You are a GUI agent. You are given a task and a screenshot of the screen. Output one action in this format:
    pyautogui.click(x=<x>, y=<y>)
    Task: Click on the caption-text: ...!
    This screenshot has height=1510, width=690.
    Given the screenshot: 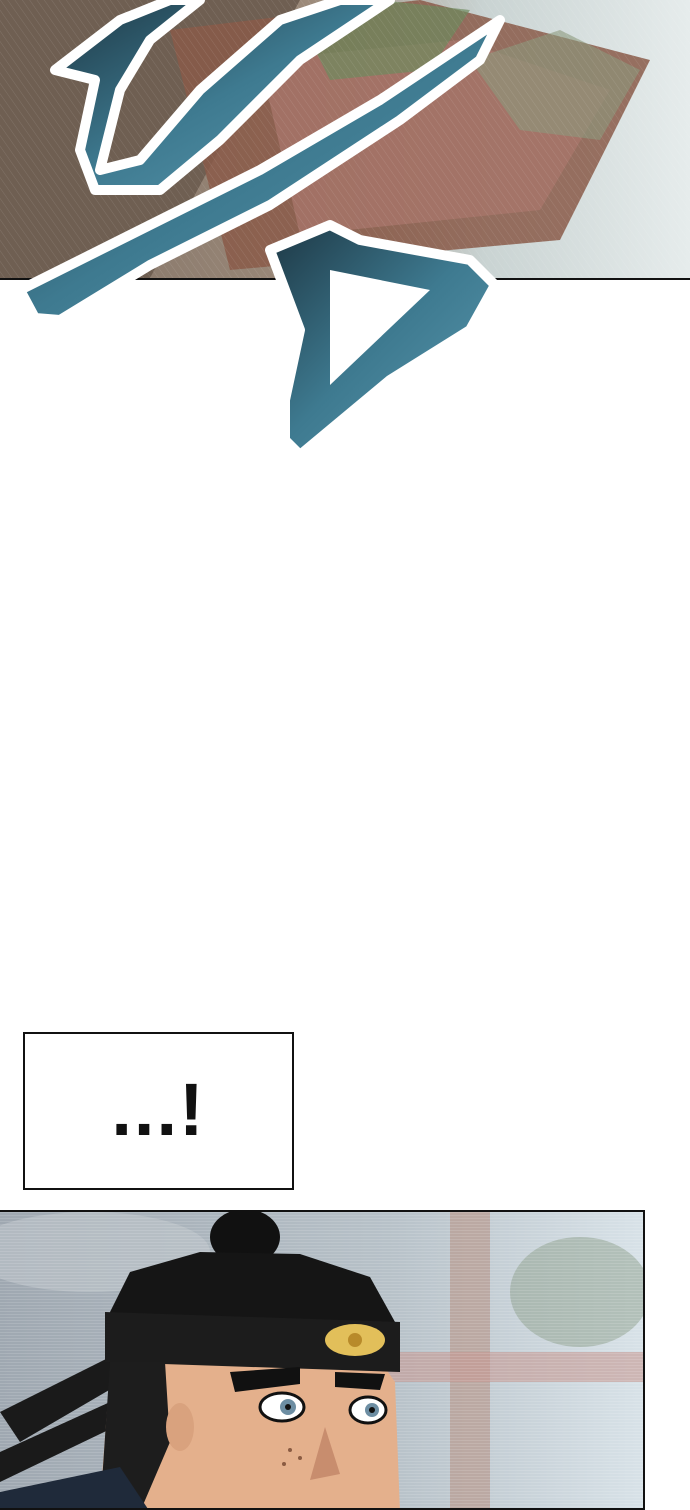 What is the action you would take?
    pyautogui.click(x=158, y=1109)
    